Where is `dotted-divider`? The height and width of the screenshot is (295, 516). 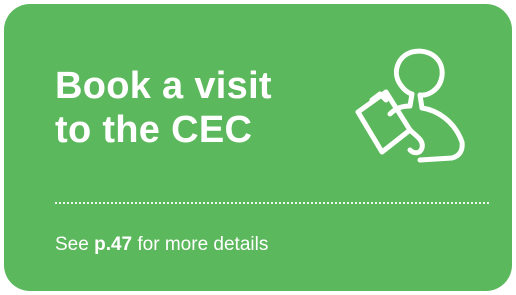 dotted-divider is located at coordinates (272, 203).